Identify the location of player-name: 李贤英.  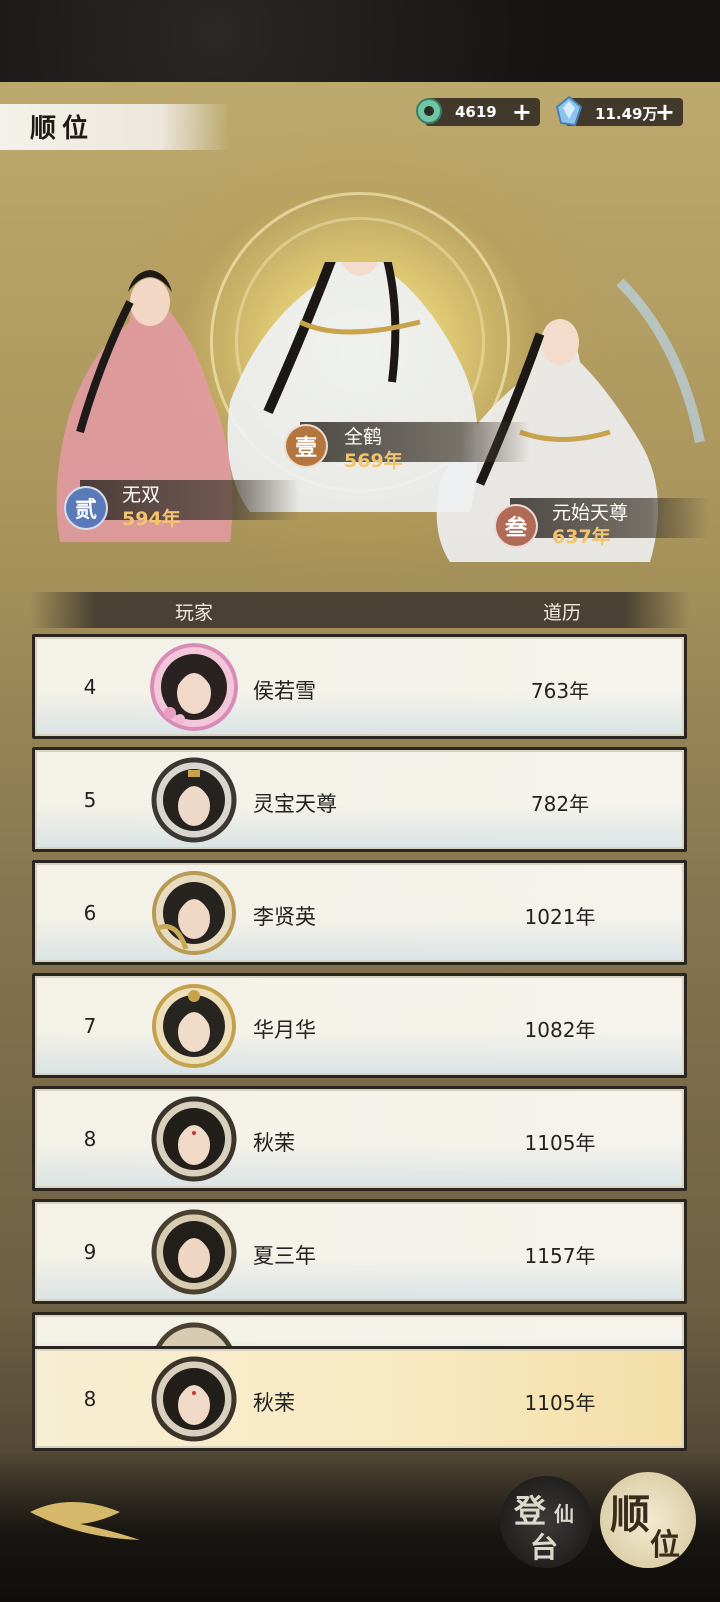
(284, 917).